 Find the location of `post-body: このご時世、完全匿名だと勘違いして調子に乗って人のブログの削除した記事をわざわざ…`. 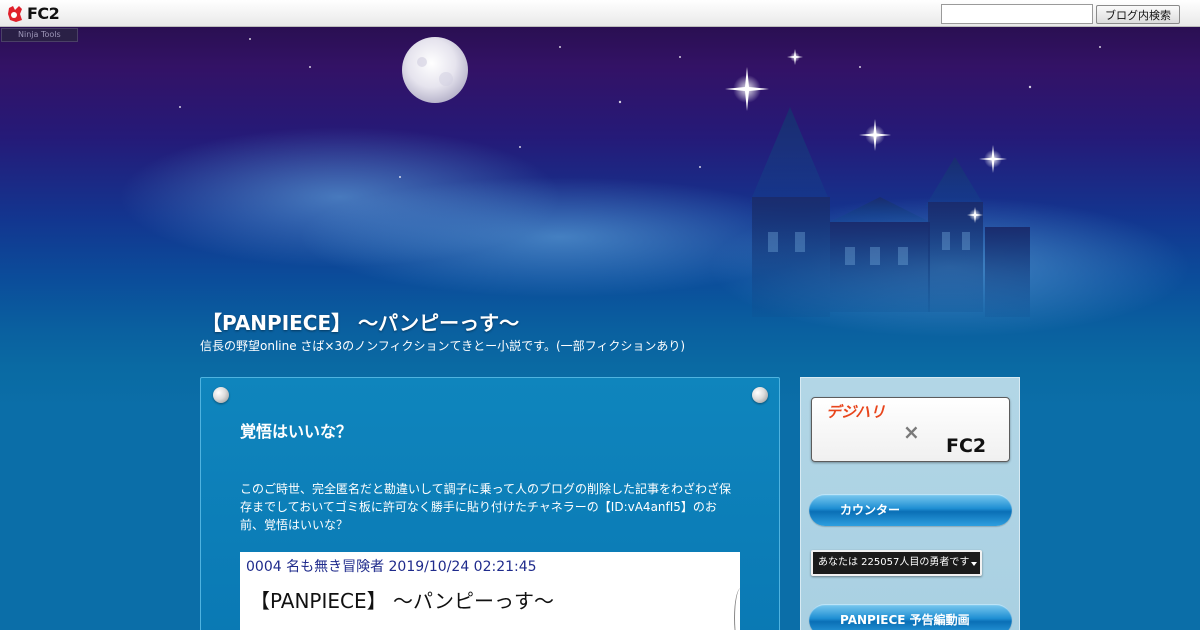

post-body: このご時世、完全匿名だと勘違いして調子に乗って人のブログの削除した記事をわざわざ… is located at coordinates (486, 507).